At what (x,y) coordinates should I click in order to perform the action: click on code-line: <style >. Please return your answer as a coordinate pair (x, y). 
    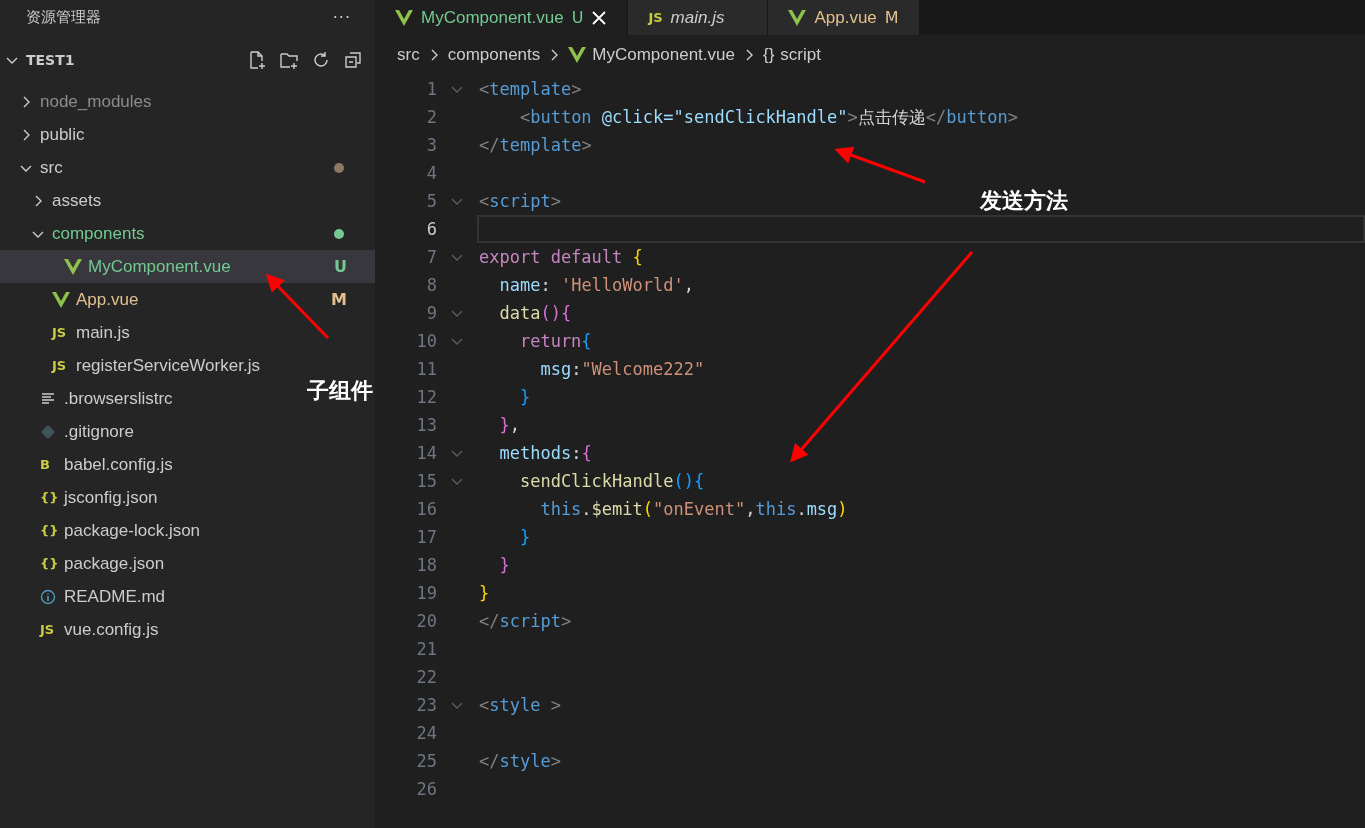
    Looking at the image, I should click on (520, 705).